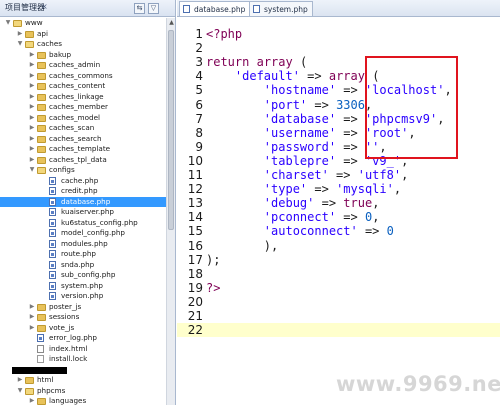  What do you see at coordinates (293, 217) in the screenshot?
I see `code-text: 'pconnect' => 0,` at bounding box center [293, 217].